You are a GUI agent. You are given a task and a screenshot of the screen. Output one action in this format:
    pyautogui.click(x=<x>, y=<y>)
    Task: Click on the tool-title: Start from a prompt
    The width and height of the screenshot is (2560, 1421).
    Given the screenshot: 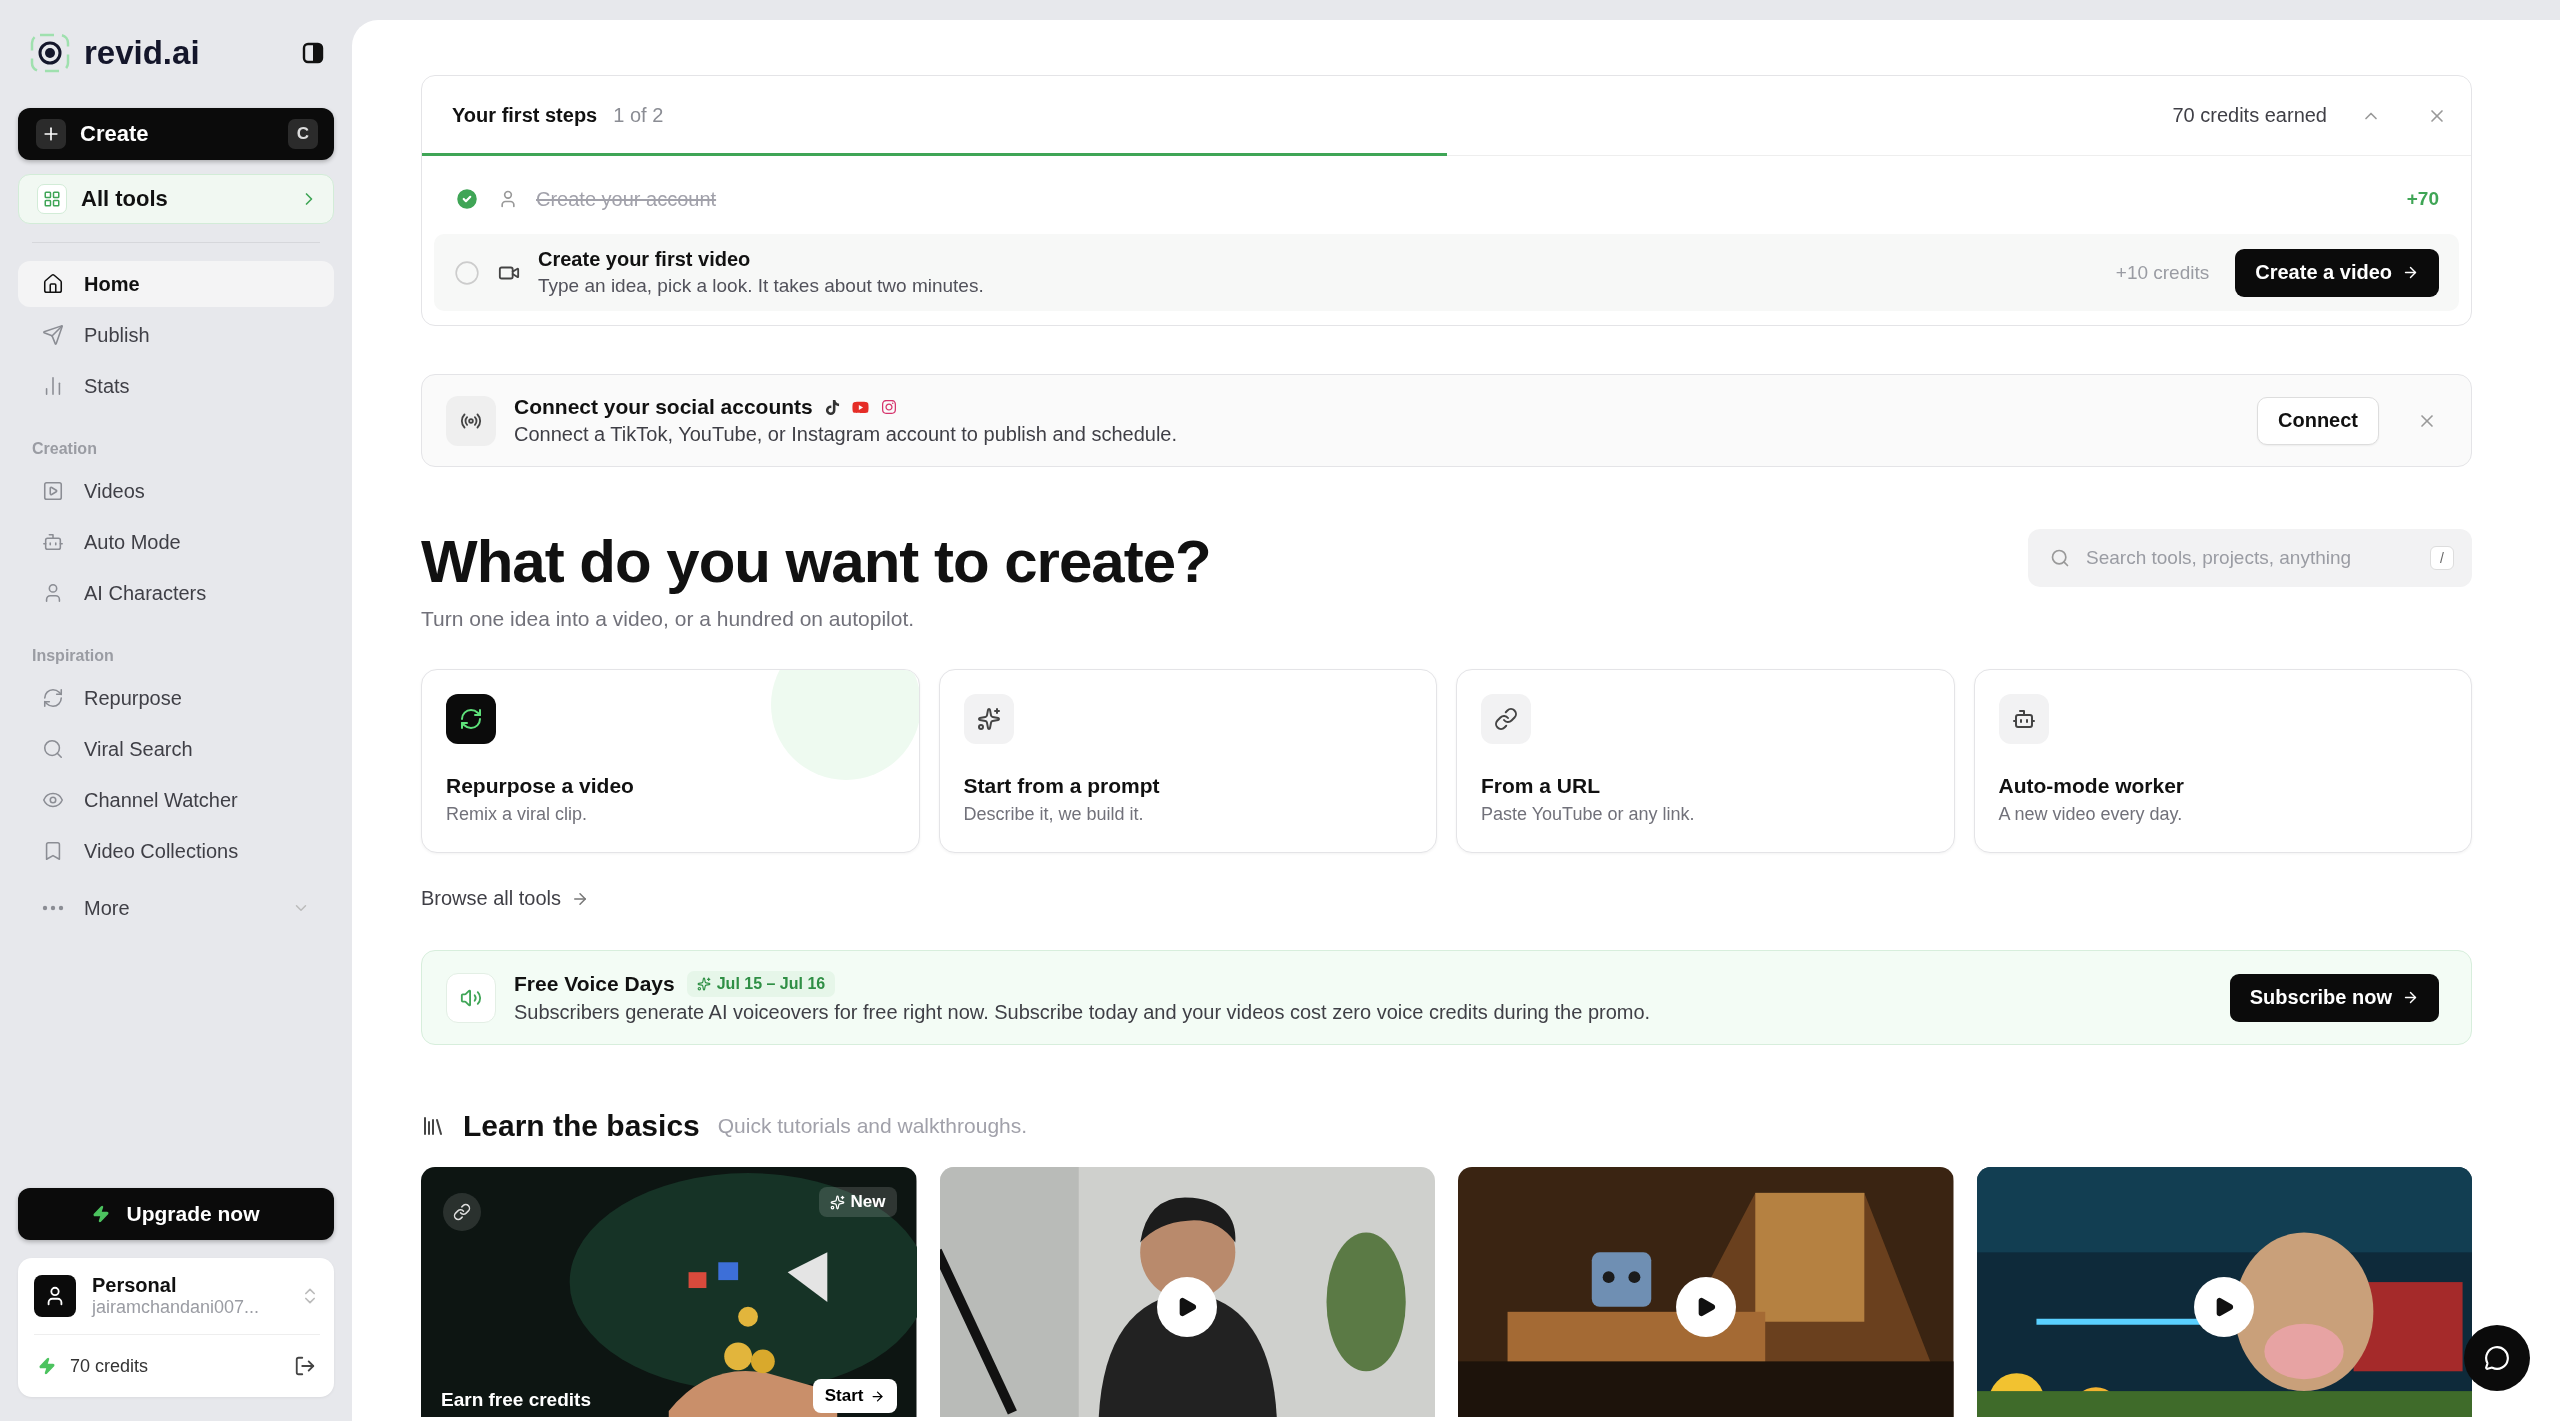 What is the action you would take?
    pyautogui.click(x=1062, y=786)
    